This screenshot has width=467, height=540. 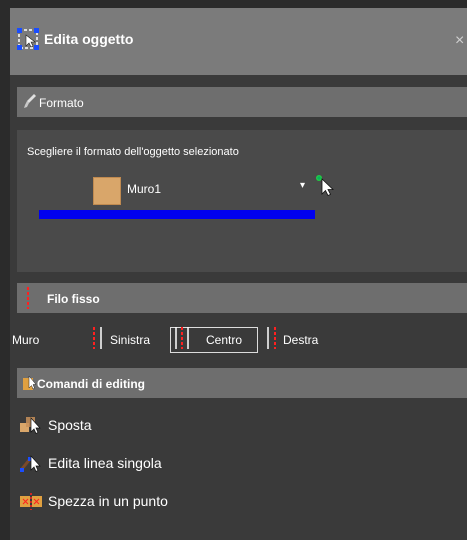 I want to click on fixed-line-icon, so click(x=28, y=298).